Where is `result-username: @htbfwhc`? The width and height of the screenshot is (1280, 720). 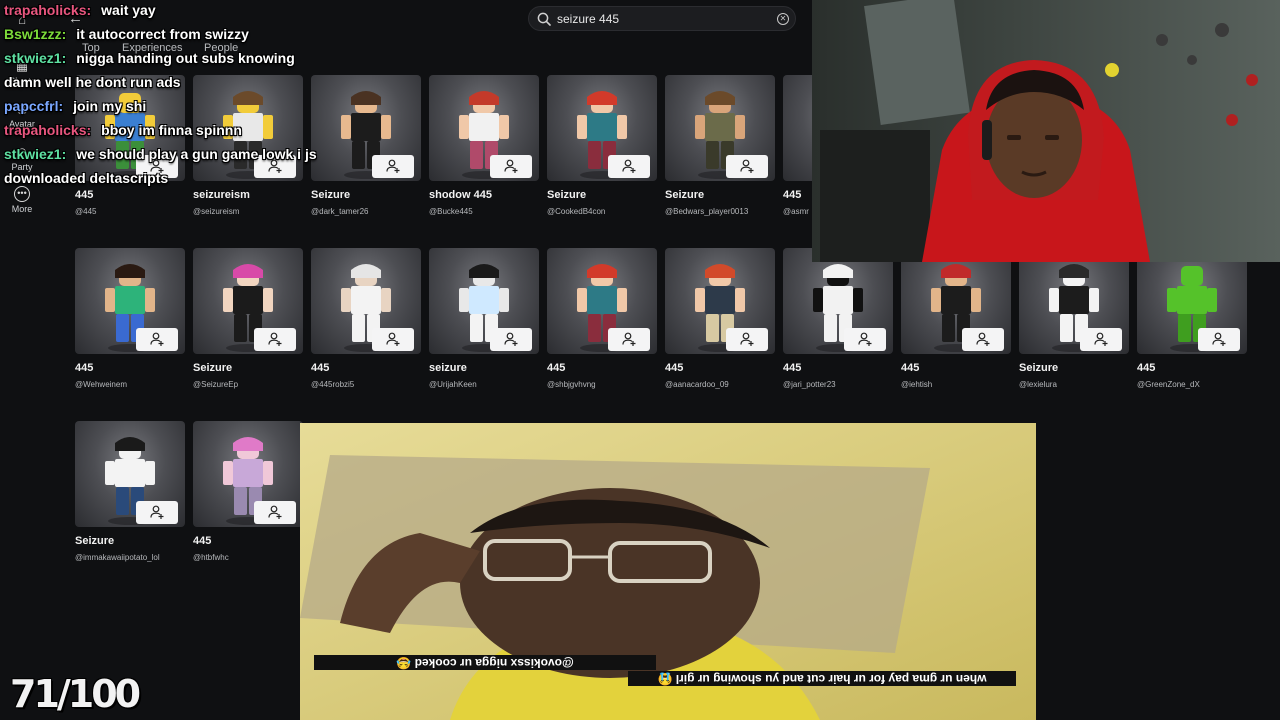
result-username: @htbfwhc is located at coordinates (211, 557).